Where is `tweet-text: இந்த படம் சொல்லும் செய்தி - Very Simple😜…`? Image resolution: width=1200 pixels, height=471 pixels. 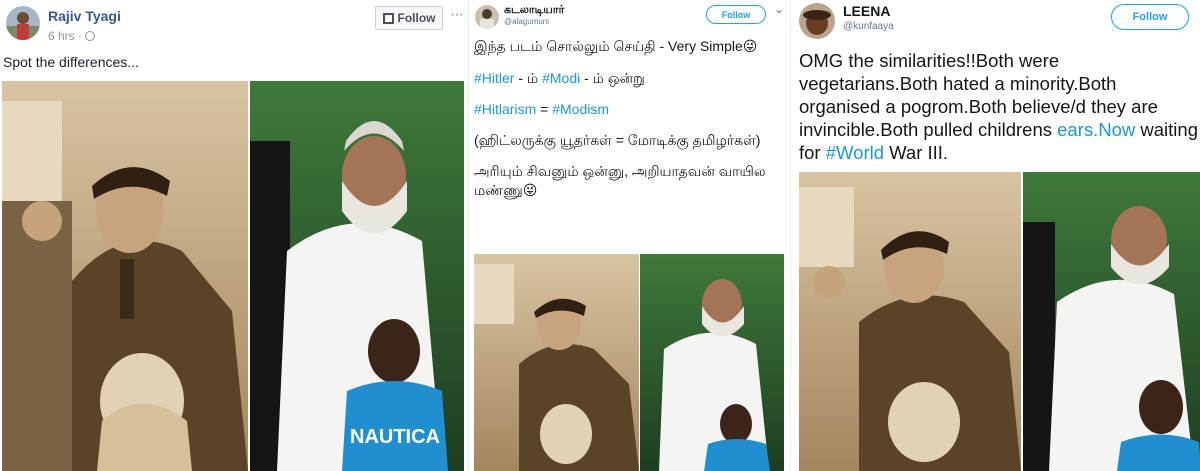 tweet-text: இந்த படம் சொல்லும் செய்தி - Very Simple😜… is located at coordinates (626, 118).